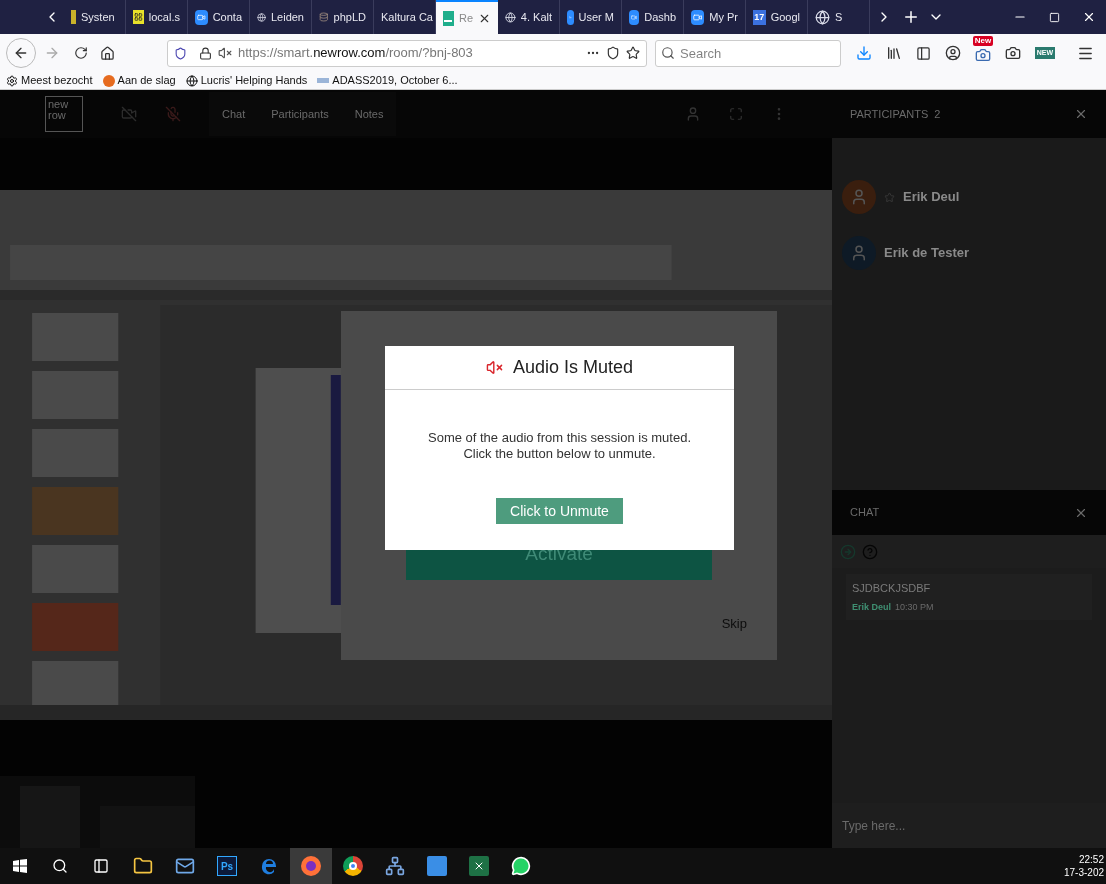  What do you see at coordinates (107, 53) in the screenshot?
I see `home-icon` at bounding box center [107, 53].